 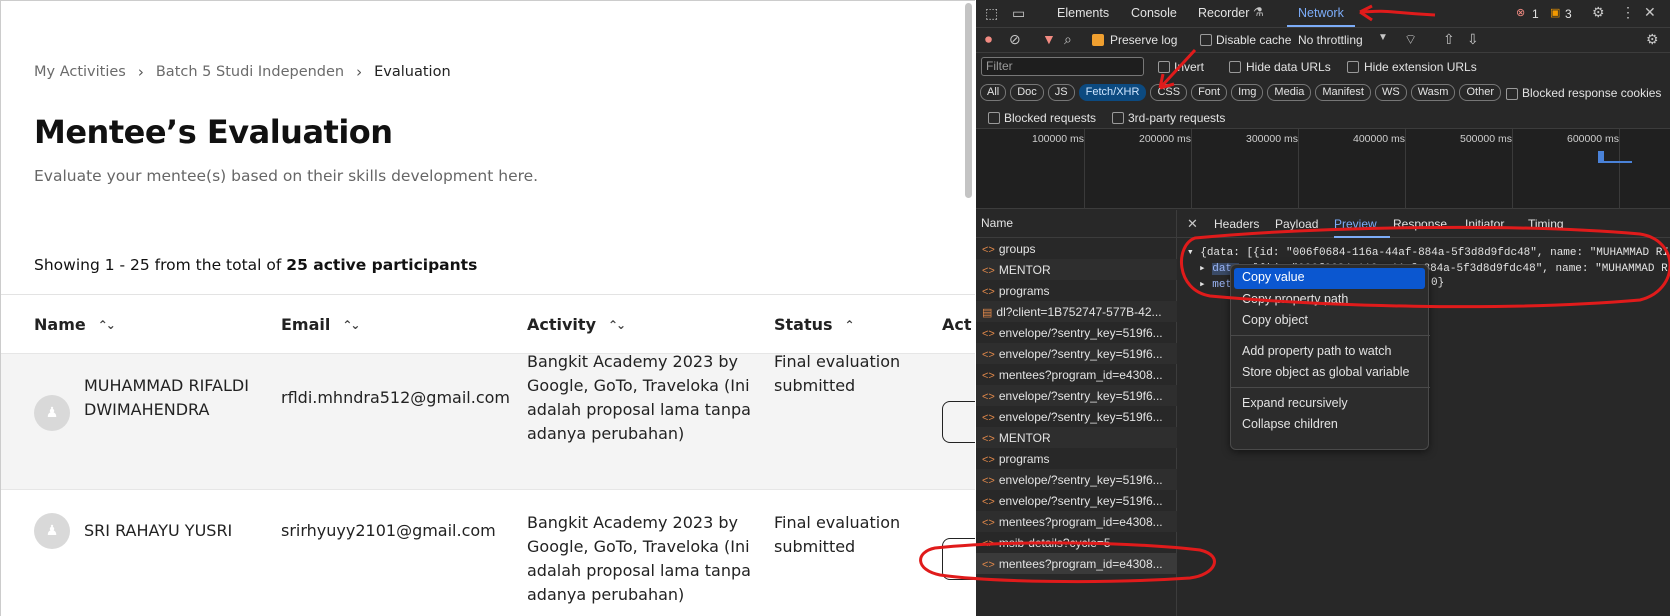 What do you see at coordinates (1383, 37) in the screenshot?
I see `dropdown-caret-icon: ▼` at bounding box center [1383, 37].